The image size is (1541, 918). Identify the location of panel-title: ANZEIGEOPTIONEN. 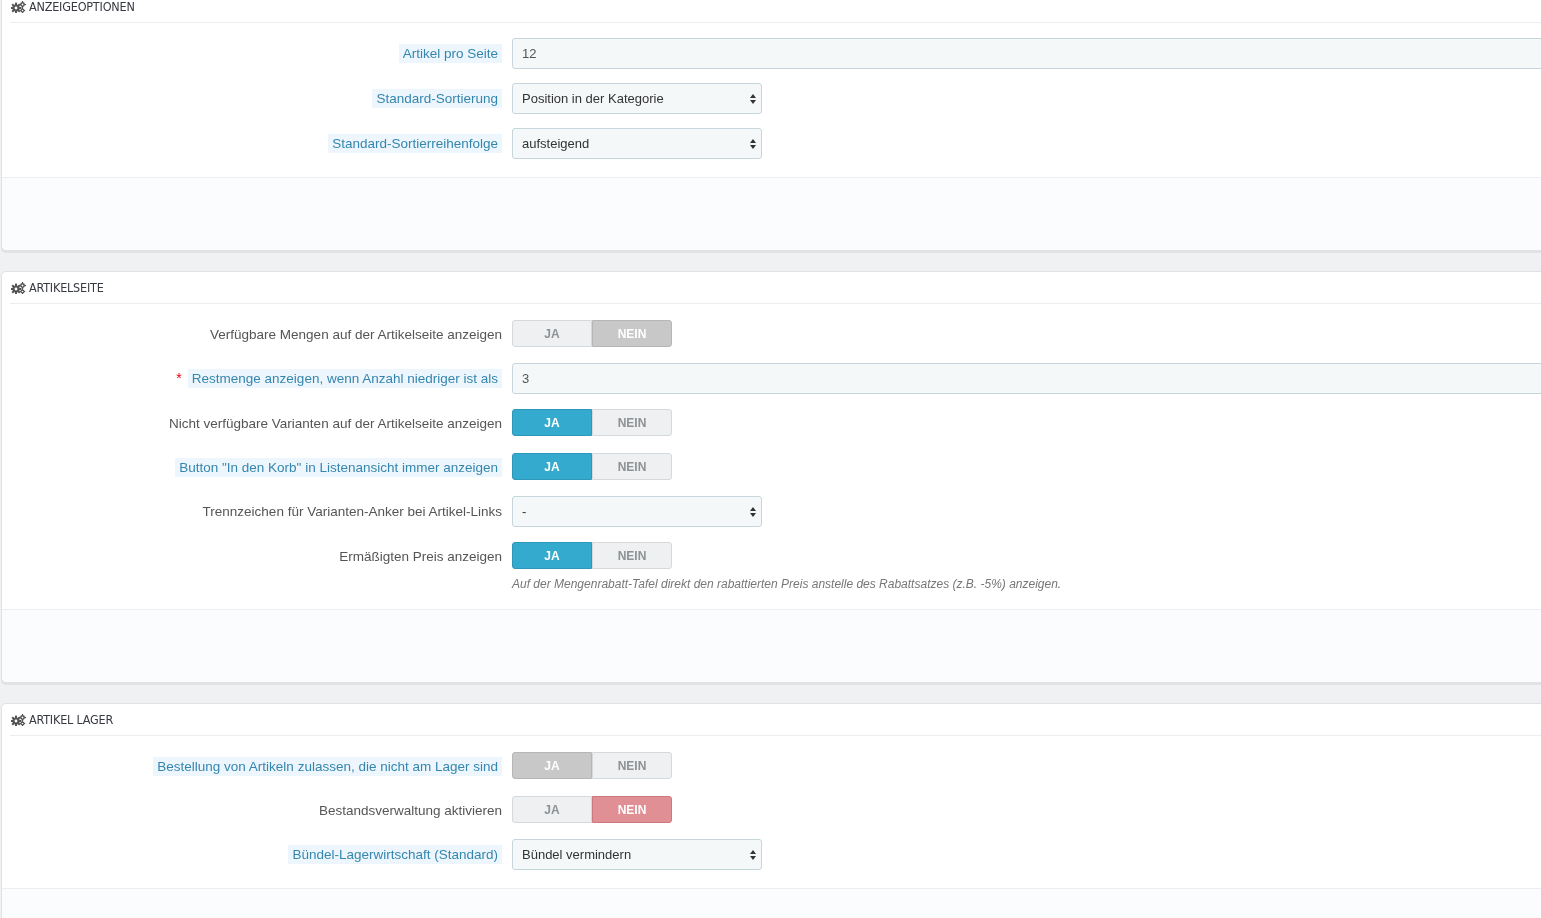
(82, 7).